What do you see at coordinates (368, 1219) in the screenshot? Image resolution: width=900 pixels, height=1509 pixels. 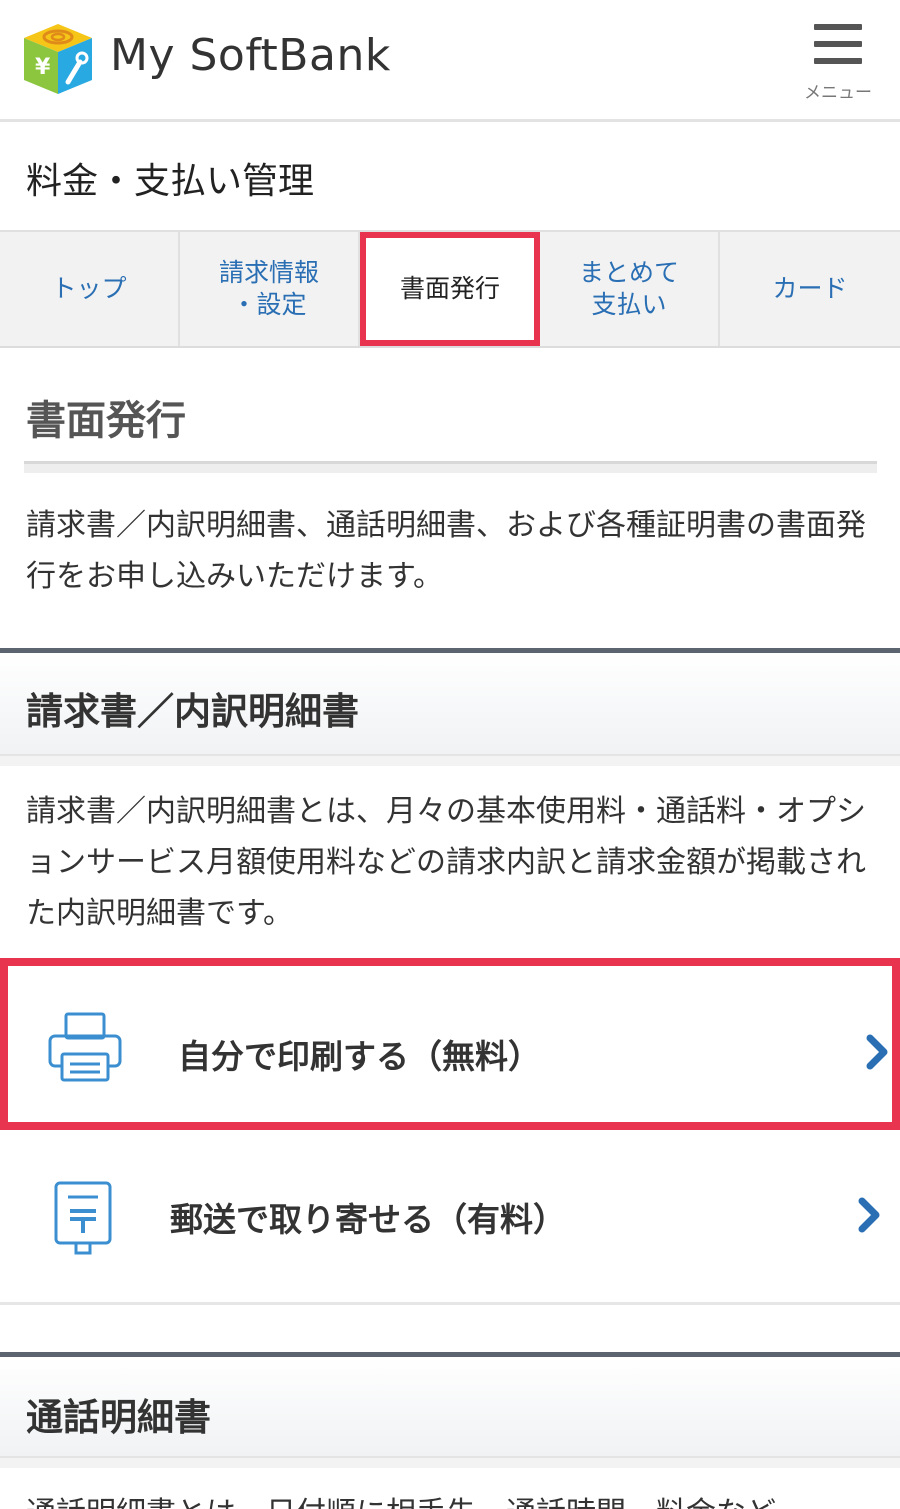 I see `mail-order-label: 郵送で取り寄せる（有料）` at bounding box center [368, 1219].